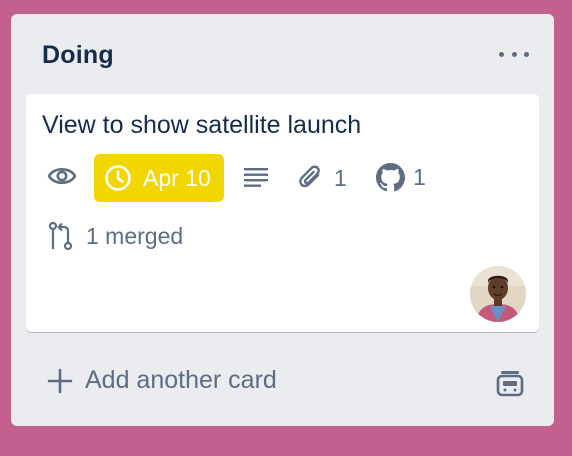  Describe the element at coordinates (419, 177) in the screenshot. I see `github-count: 1` at that location.